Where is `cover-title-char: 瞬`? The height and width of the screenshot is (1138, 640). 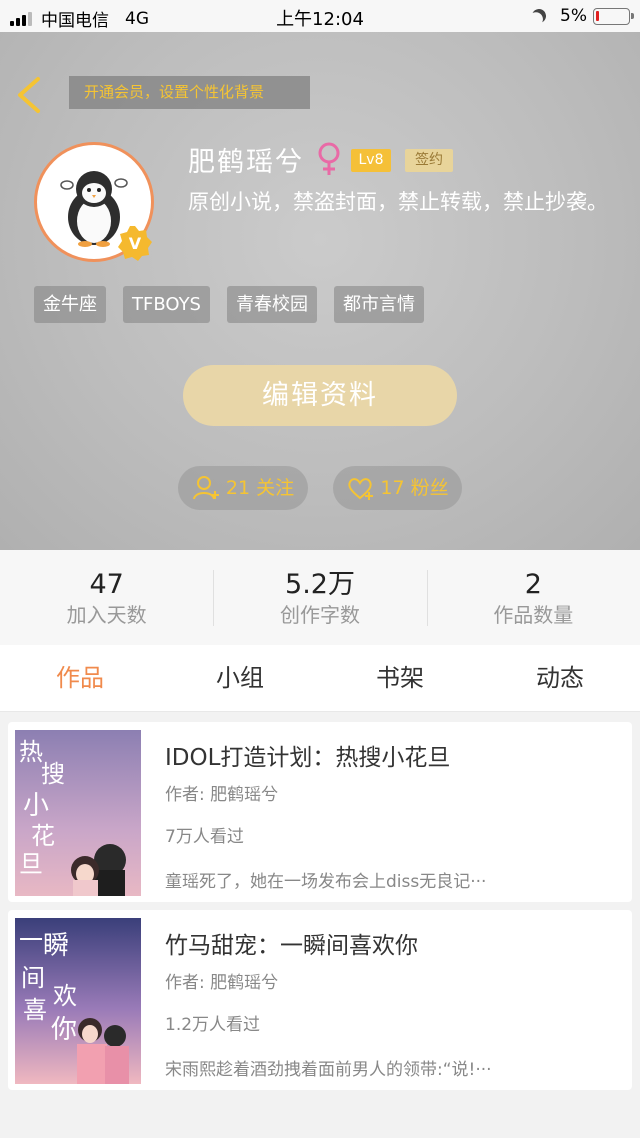 cover-title-char: 瞬 is located at coordinates (56, 946).